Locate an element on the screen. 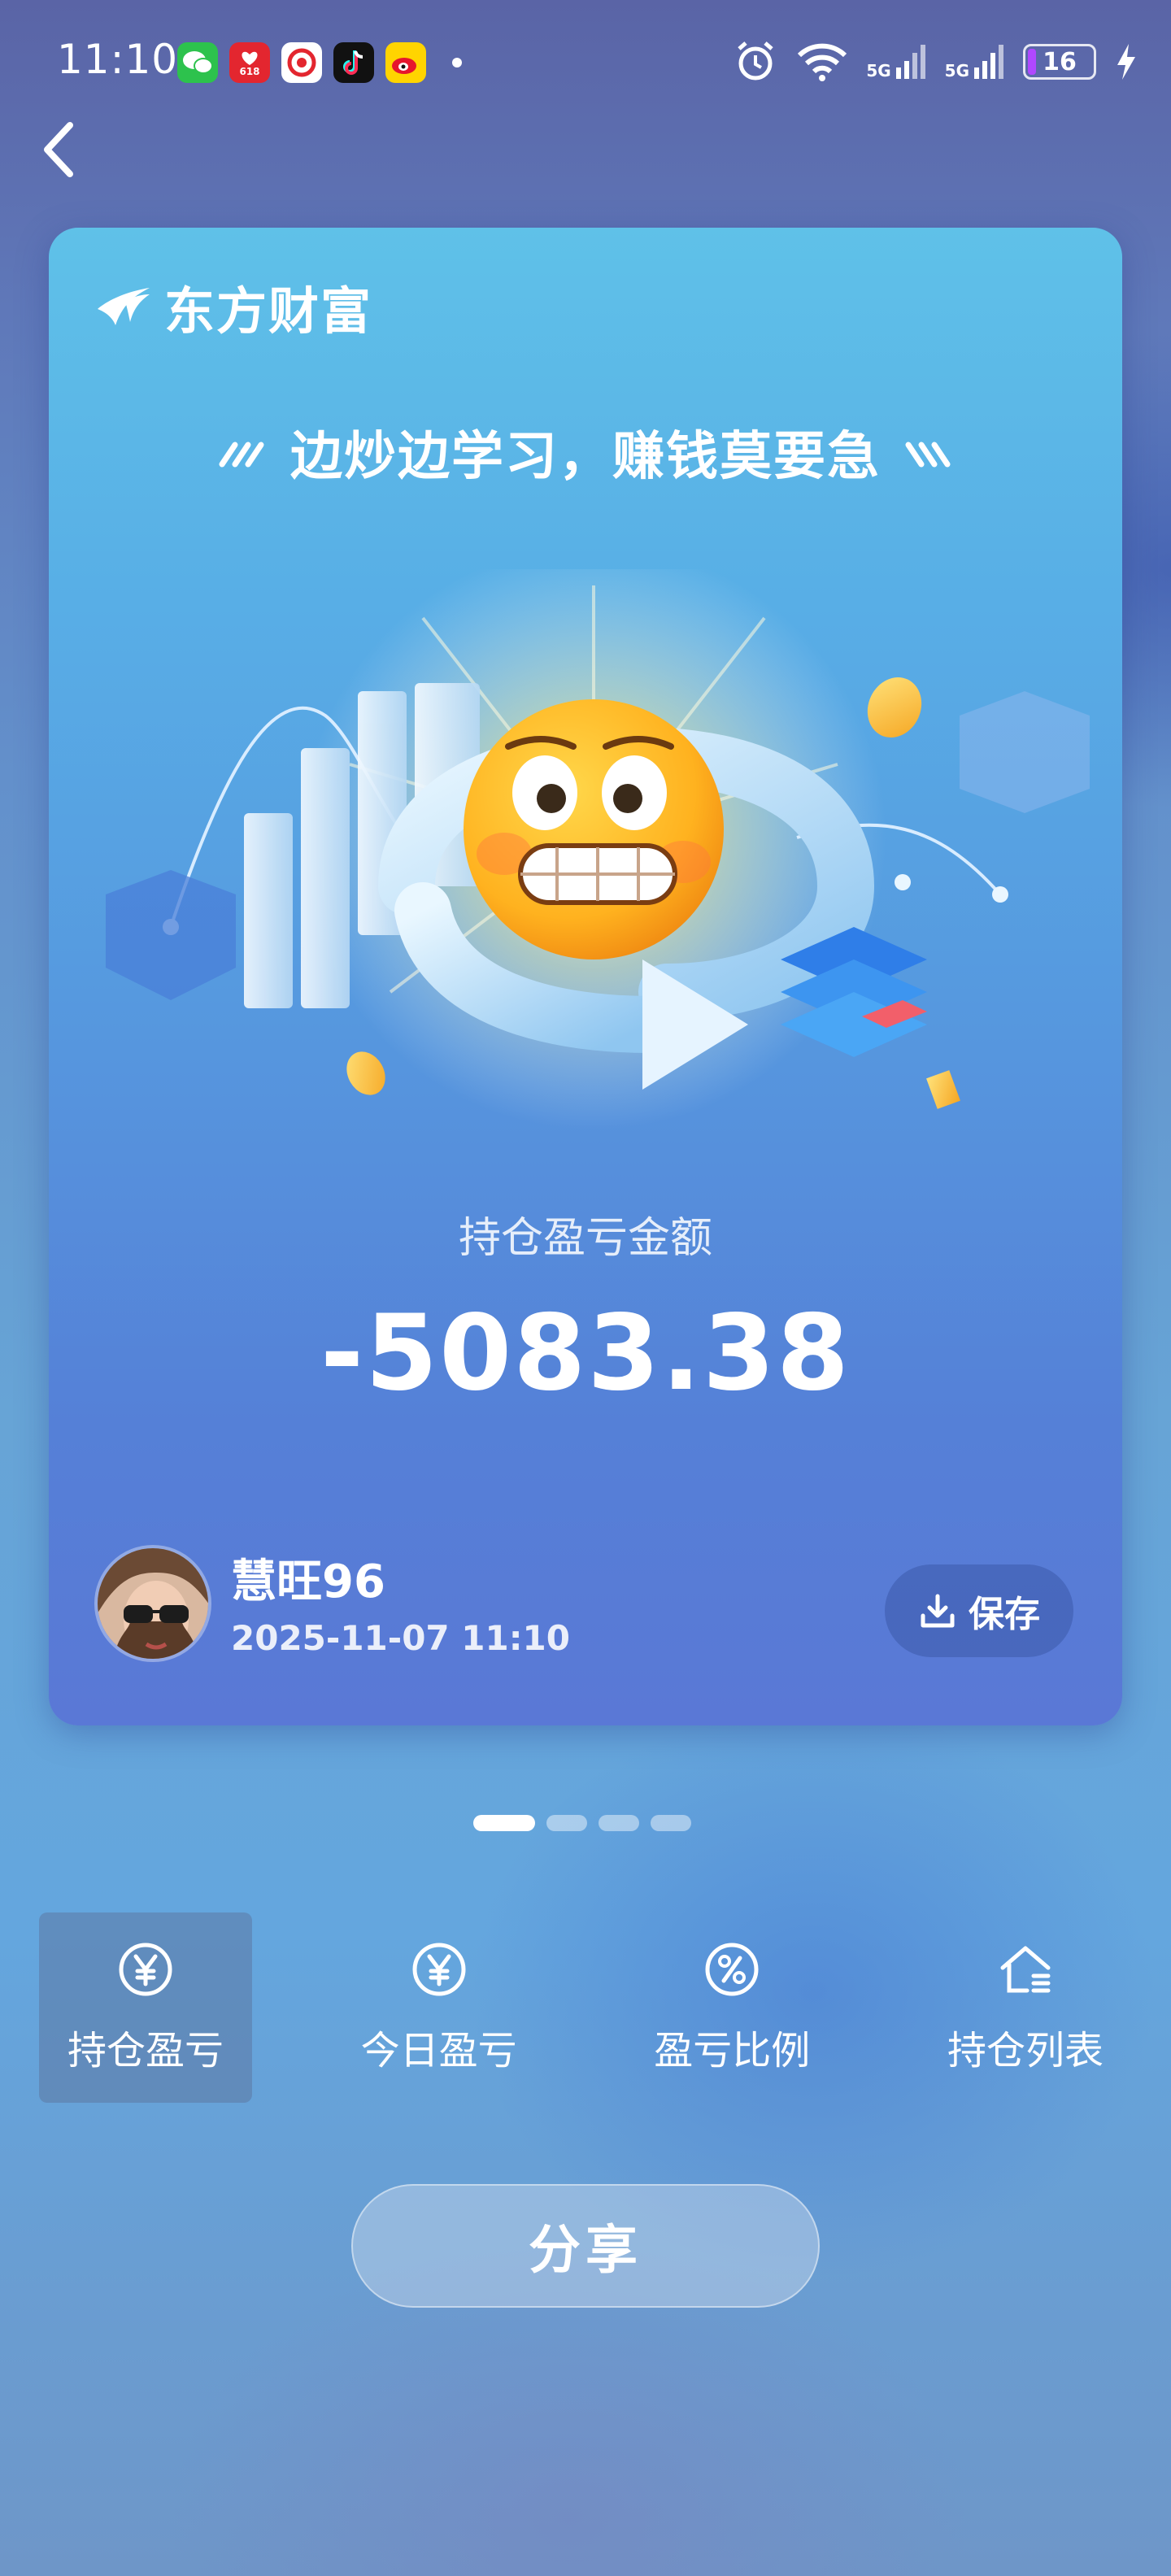 The image size is (1171, 2576). brand-name: 东方财富 is located at coordinates (268, 311).